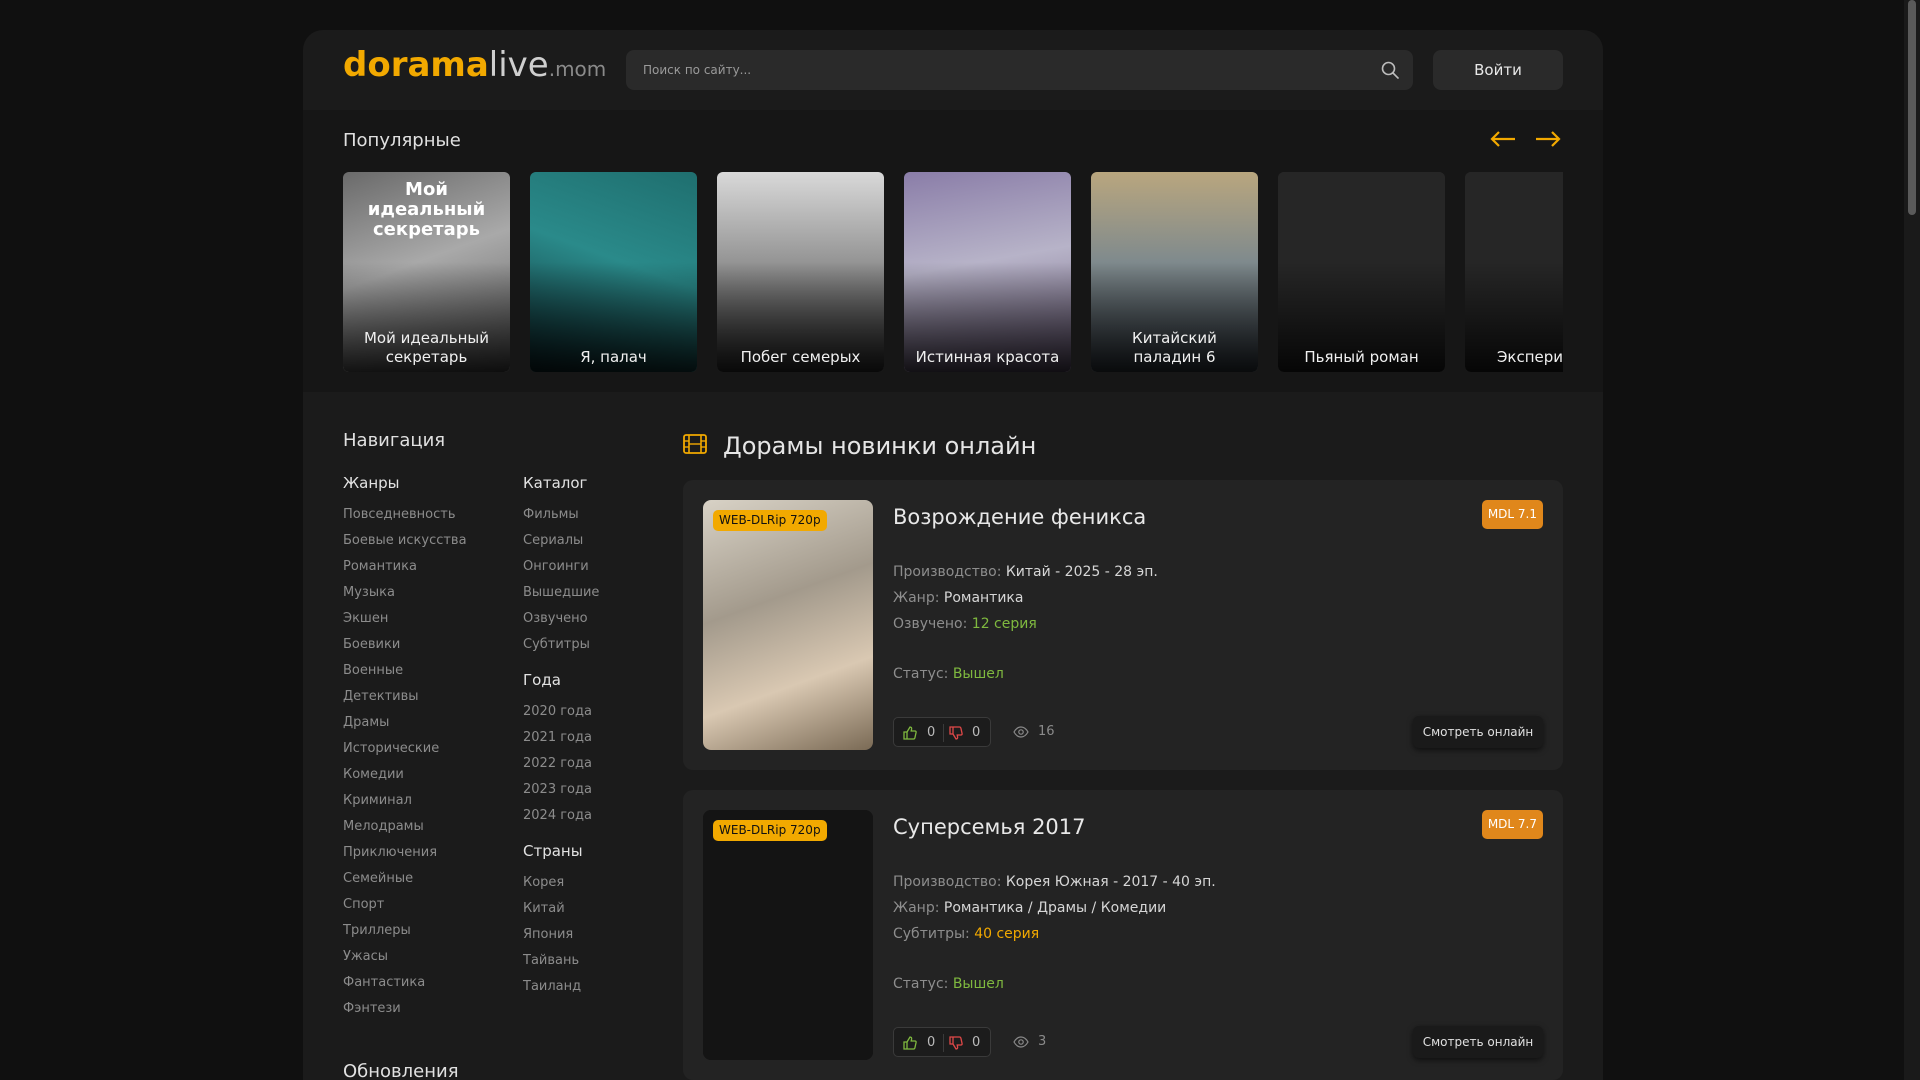  Describe the element at coordinates (555, 483) in the screenshot. I see `catalog-heading: Каталог` at that location.